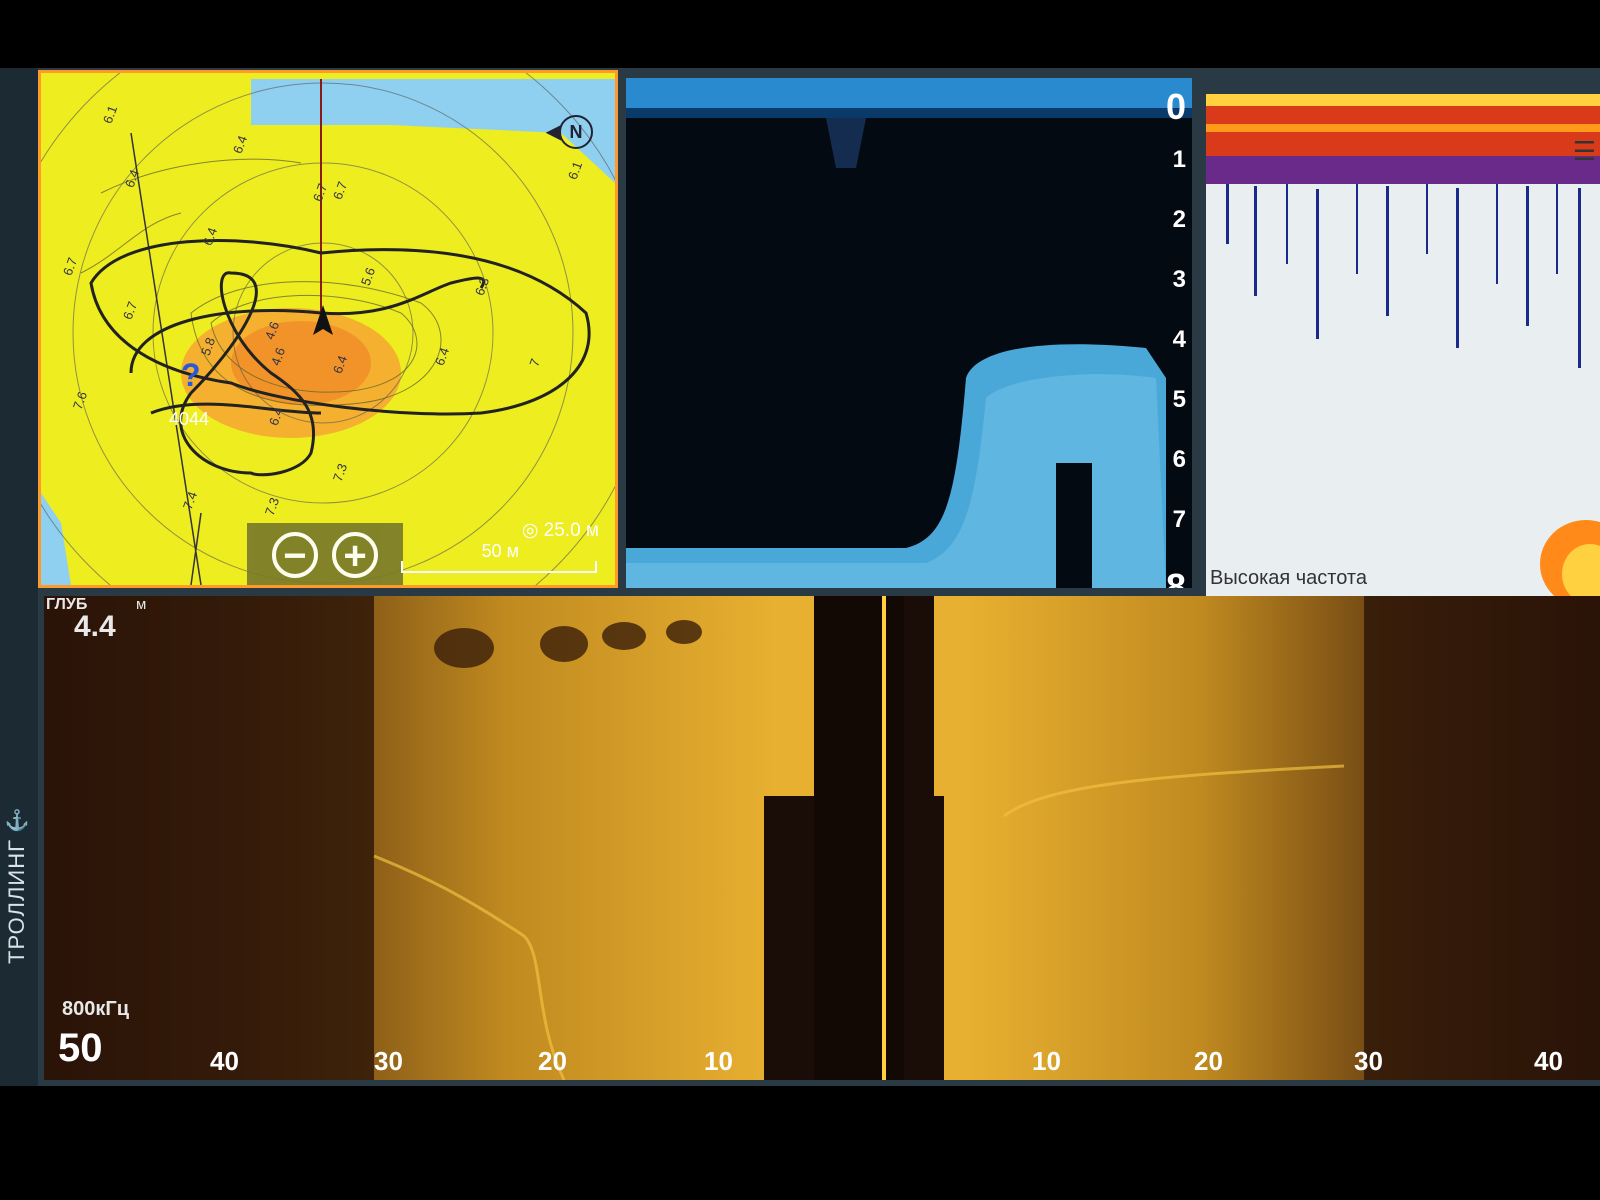 This screenshot has height=1200, width=1600. I want to click on depth-scale: 0 1 2 3 4 5 6 7 8, so click(1171, 337).